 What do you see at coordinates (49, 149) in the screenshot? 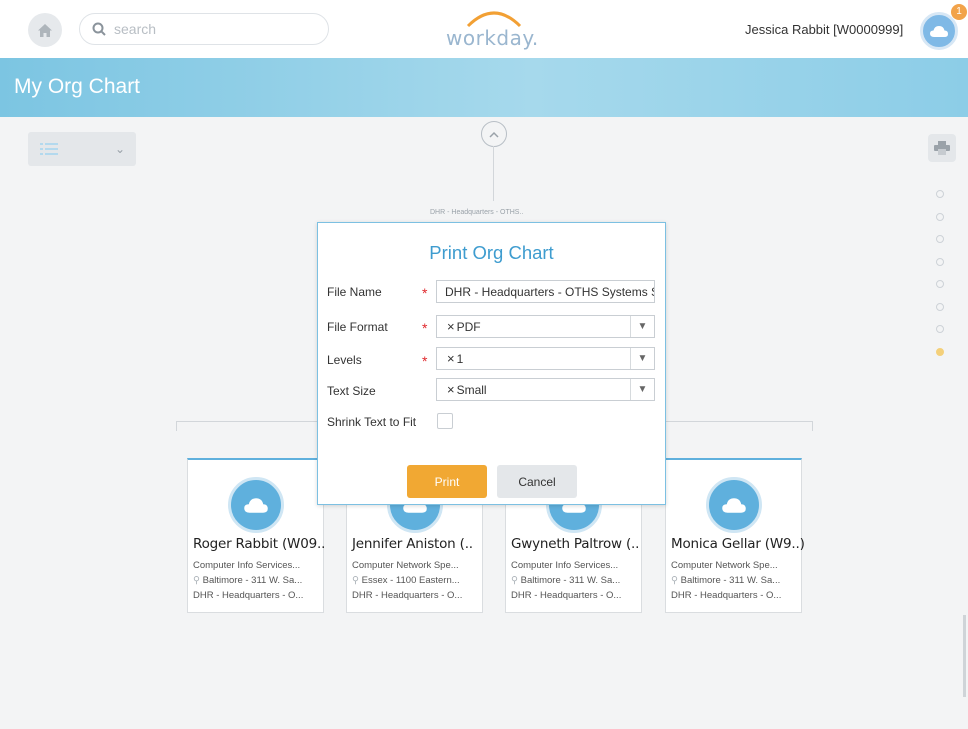
I see `list-view-icon` at bounding box center [49, 149].